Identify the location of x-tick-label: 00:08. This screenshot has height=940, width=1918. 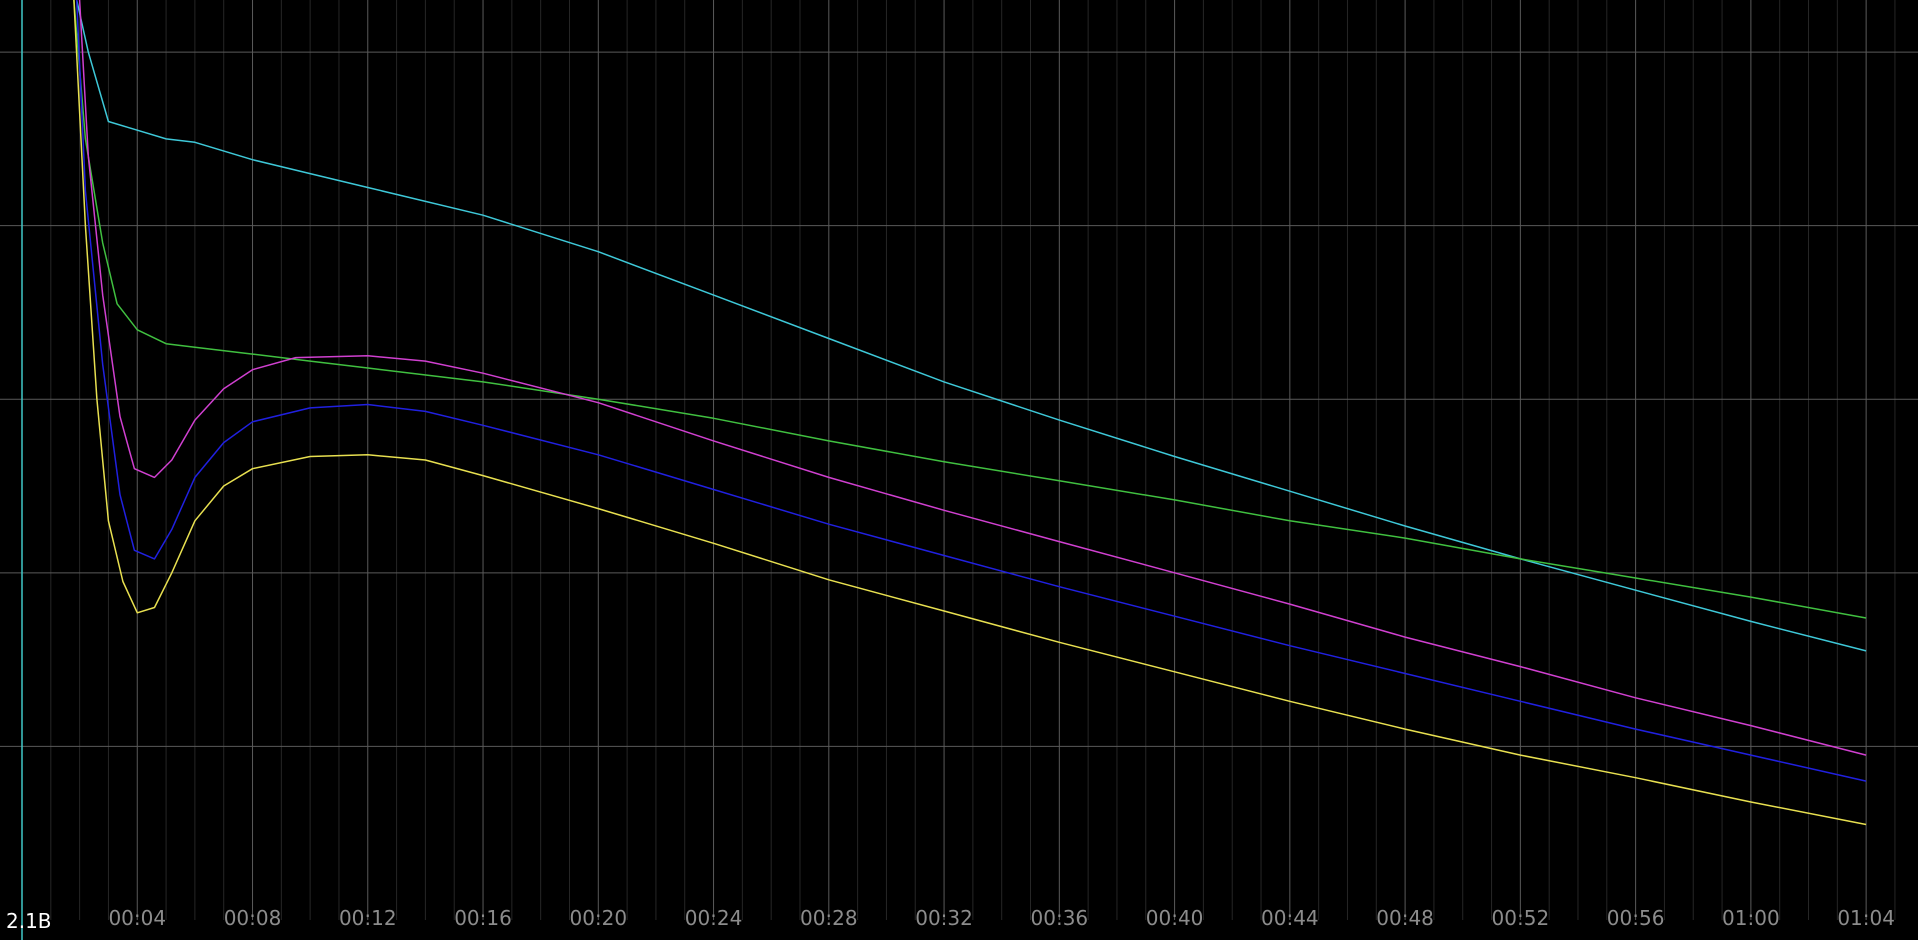
(253, 918).